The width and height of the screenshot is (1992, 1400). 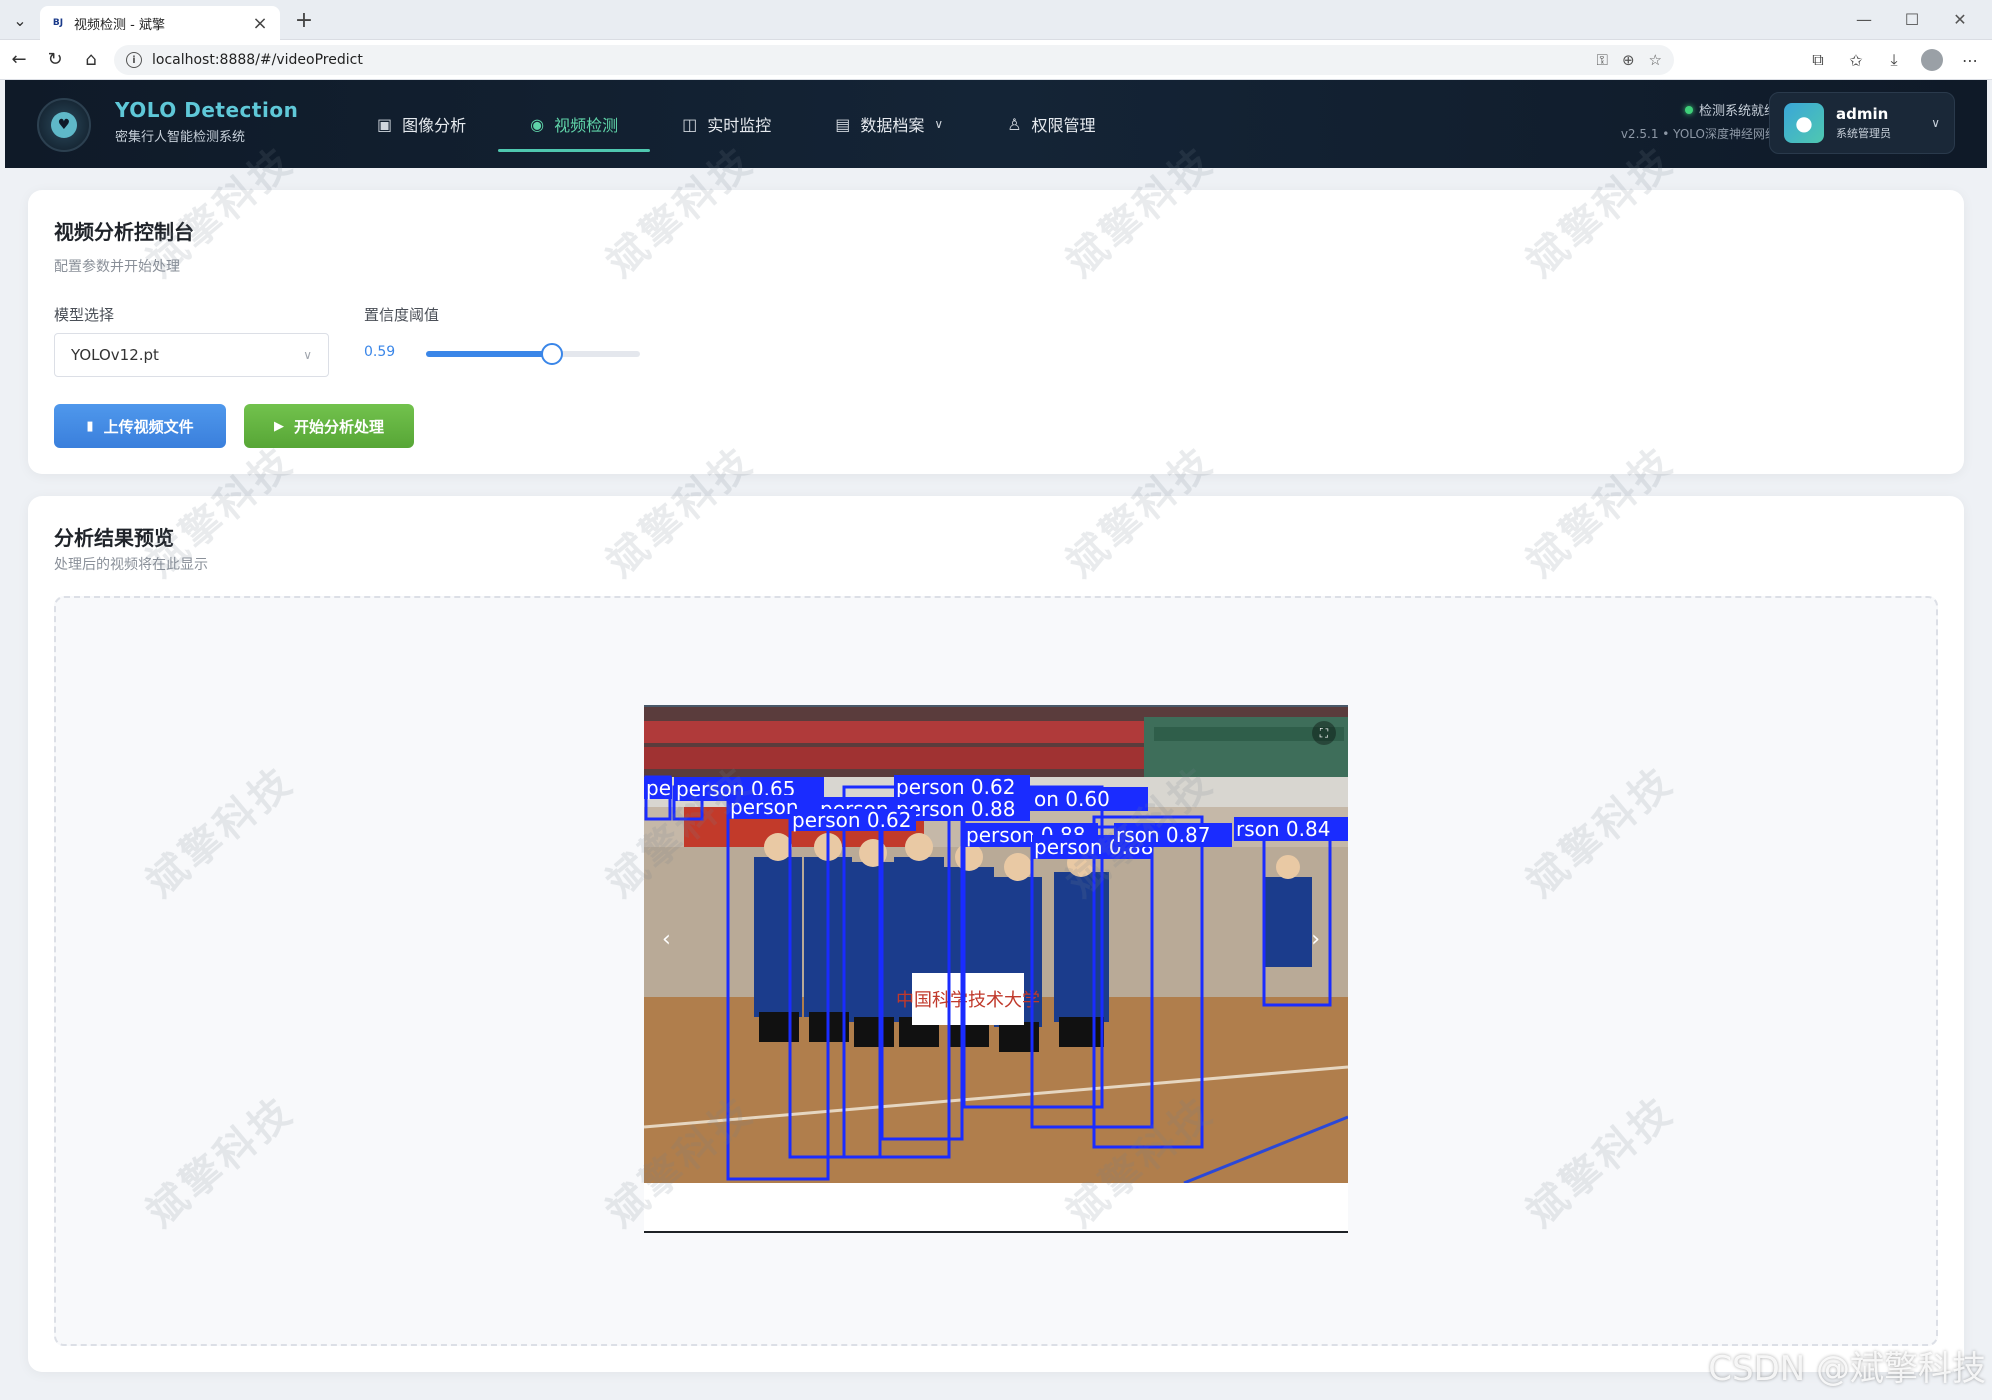 I want to click on user-role: 系统管理员, so click(x=1863, y=133).